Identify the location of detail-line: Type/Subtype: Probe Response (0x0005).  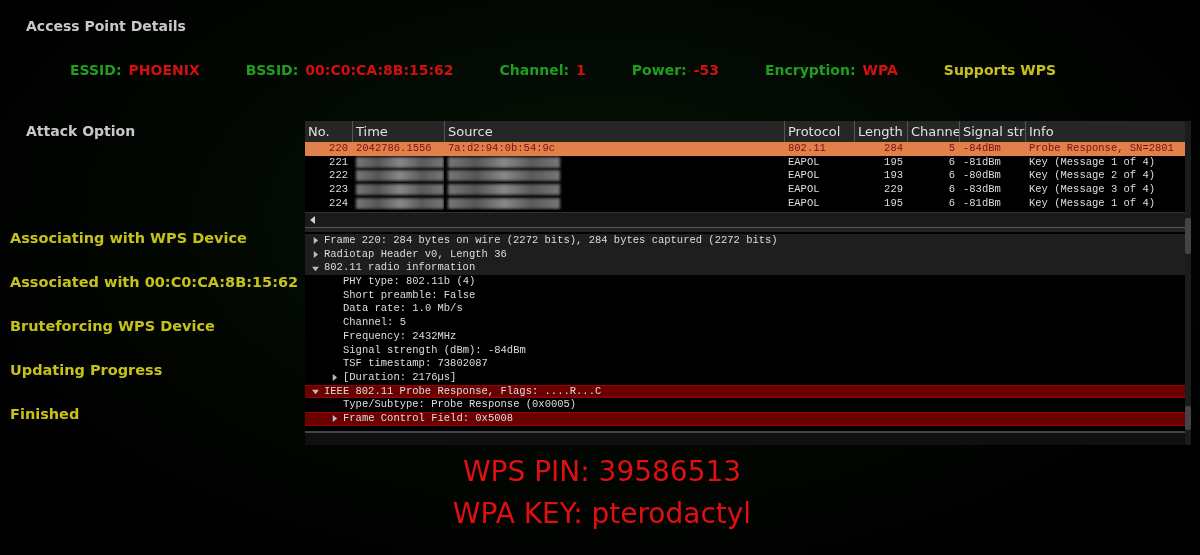
(745, 405).